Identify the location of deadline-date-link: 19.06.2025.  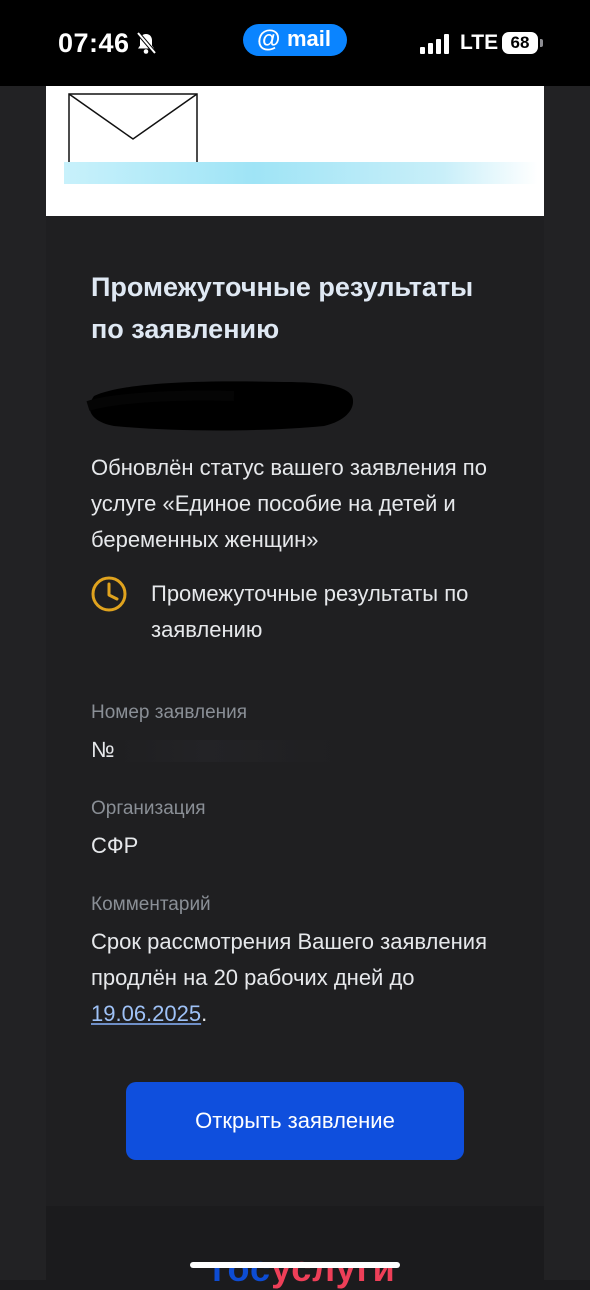
(146, 1013).